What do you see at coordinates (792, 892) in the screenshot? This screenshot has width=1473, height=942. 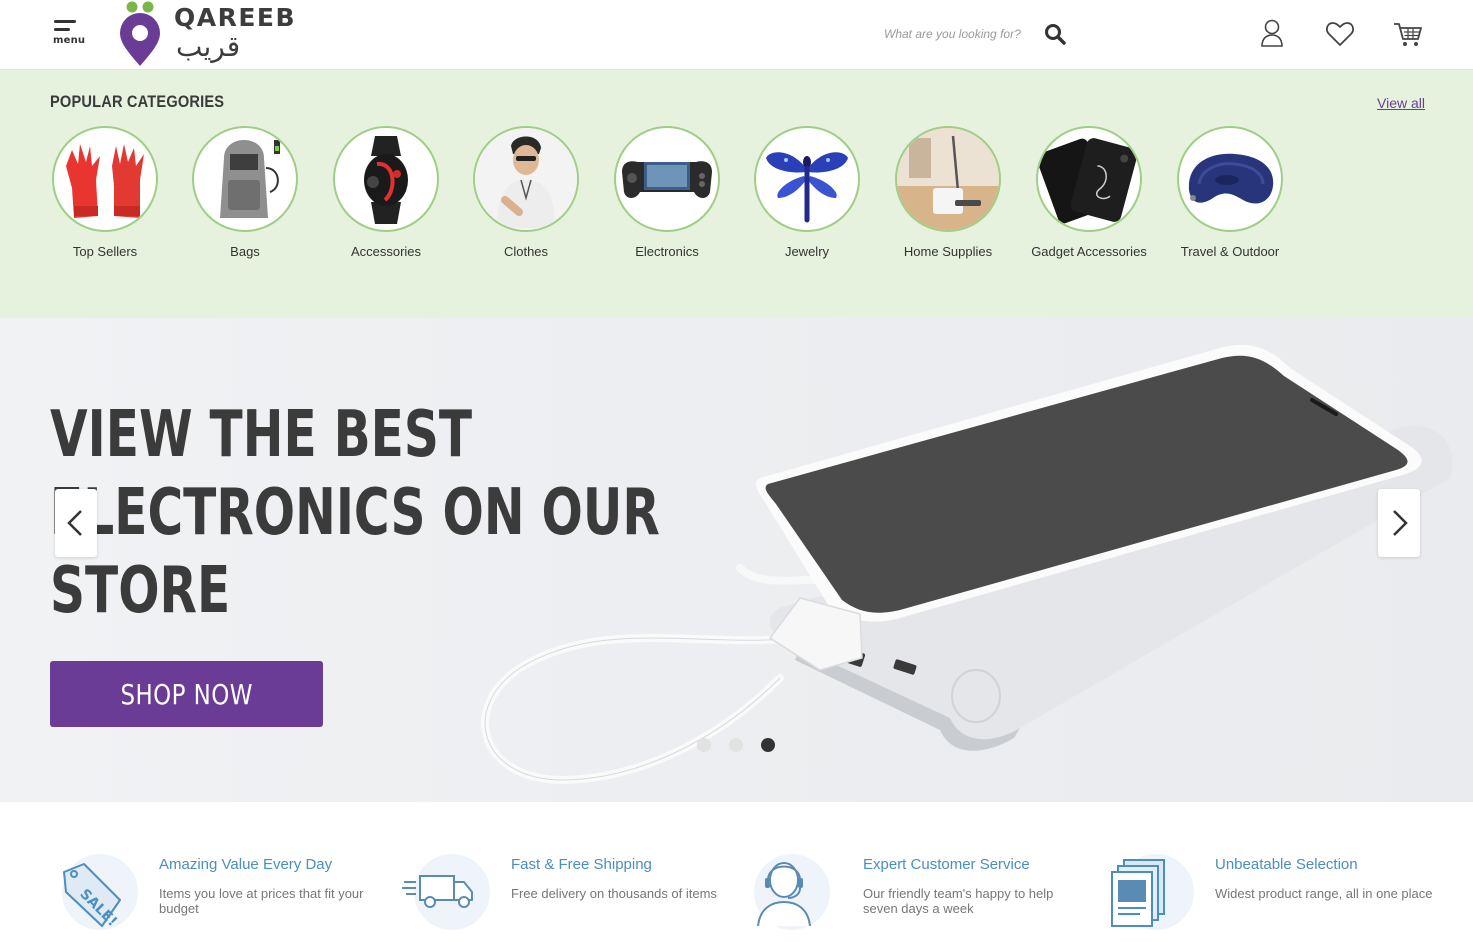 I see `support-agent-icon` at bounding box center [792, 892].